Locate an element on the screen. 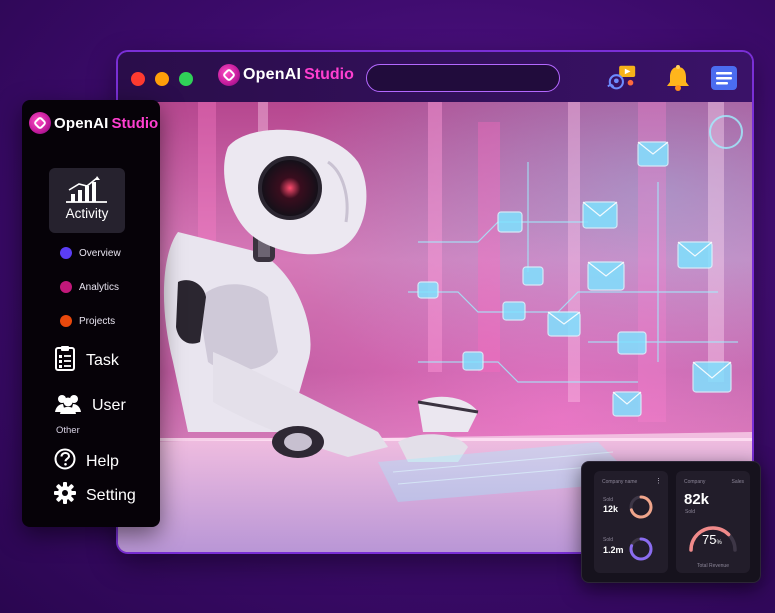 This screenshot has width=775, height=613. sidebar-subitem-projects: Projects is located at coordinates (87, 321).